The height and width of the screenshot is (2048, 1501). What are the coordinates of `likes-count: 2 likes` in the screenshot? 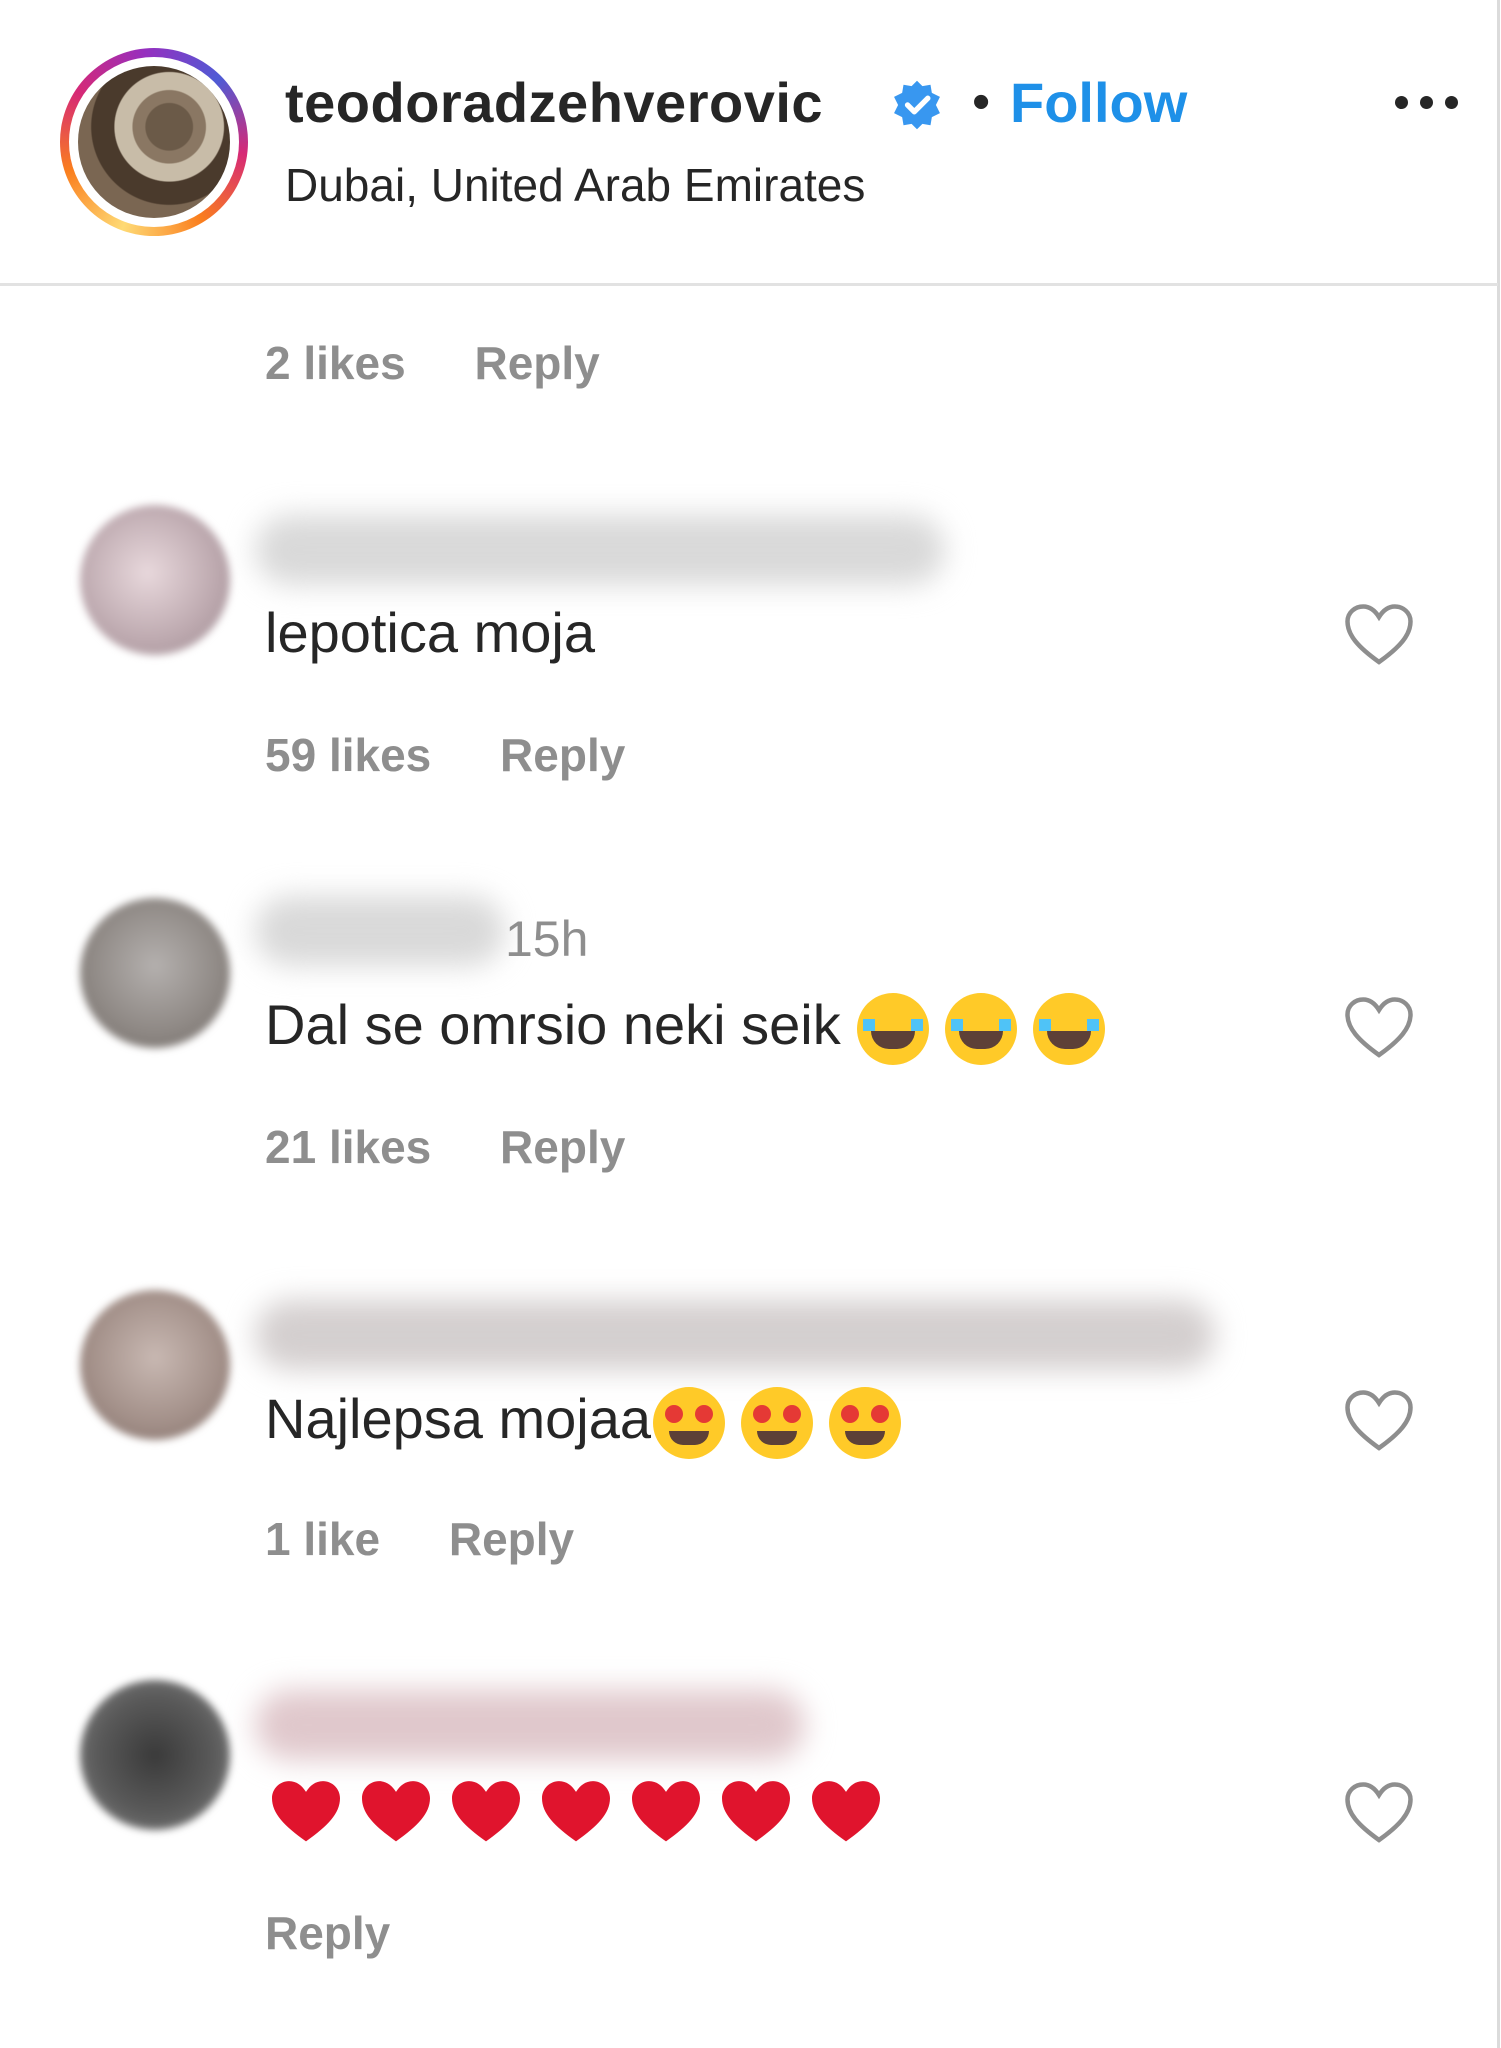 It's located at (335, 363).